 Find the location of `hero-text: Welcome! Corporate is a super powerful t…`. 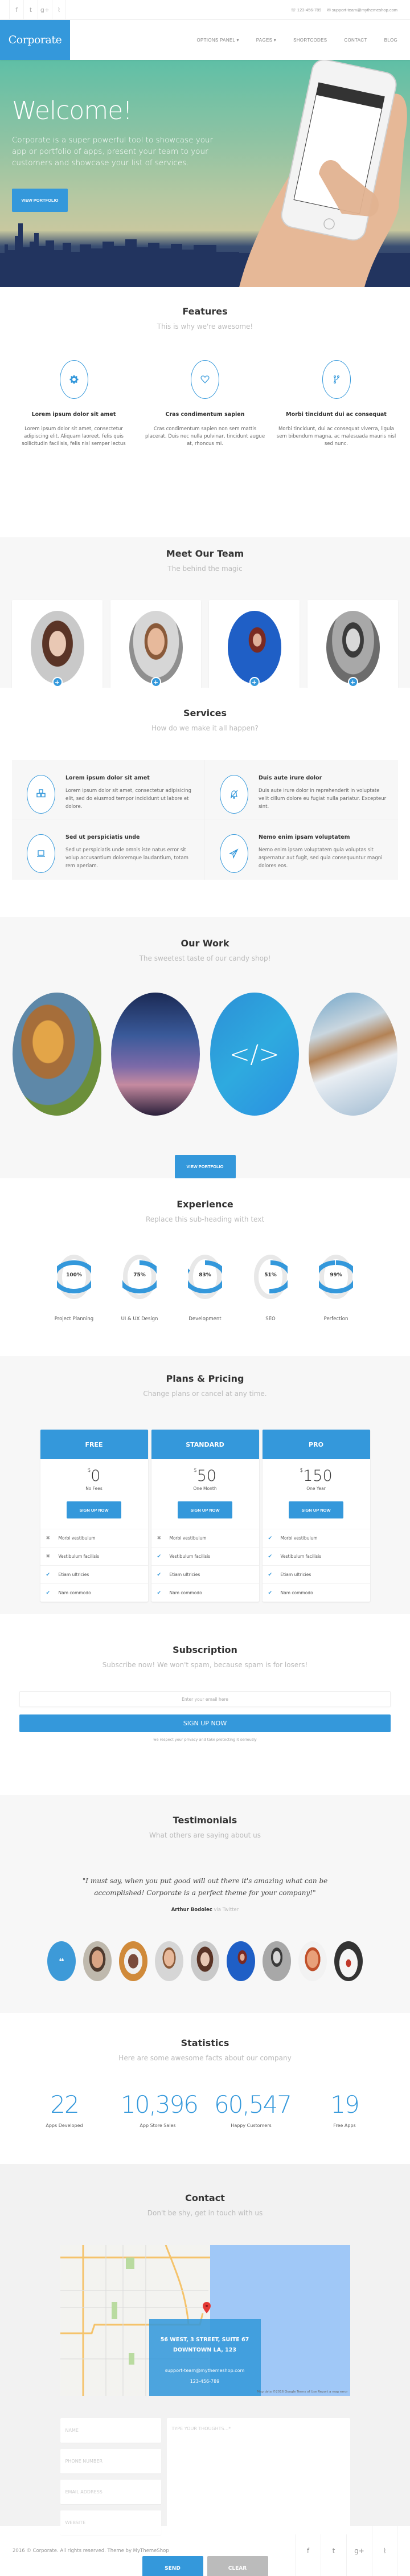

hero-text: Welcome! Corporate is a super powerful t… is located at coordinates (114, 132).